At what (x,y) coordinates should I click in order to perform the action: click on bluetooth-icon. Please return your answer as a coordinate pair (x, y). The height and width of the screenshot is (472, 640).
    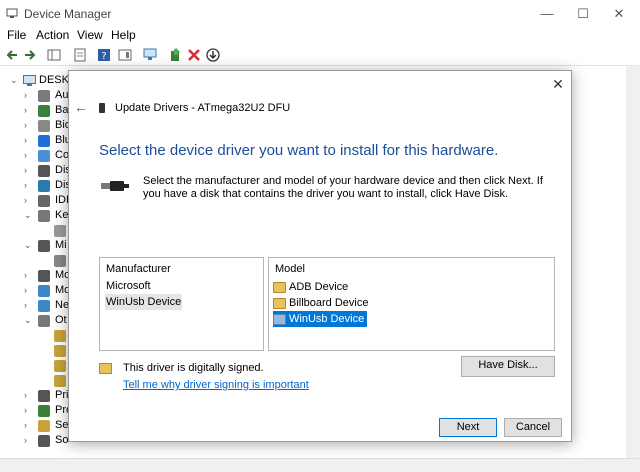
    Looking at the image, I should click on (44, 141).